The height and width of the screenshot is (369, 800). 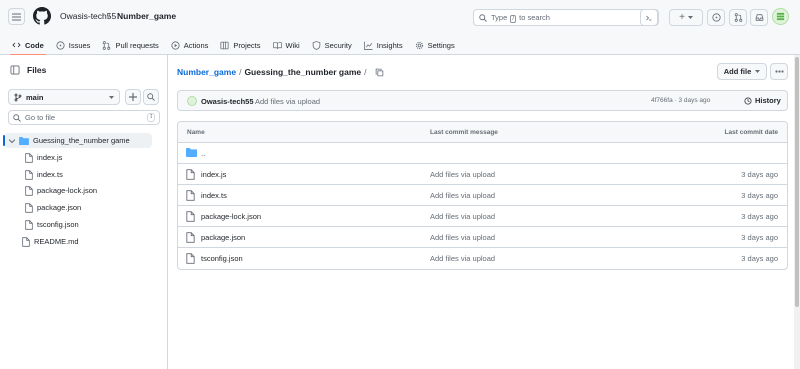 I want to click on tab-issues: Issues, so click(x=73, y=45).